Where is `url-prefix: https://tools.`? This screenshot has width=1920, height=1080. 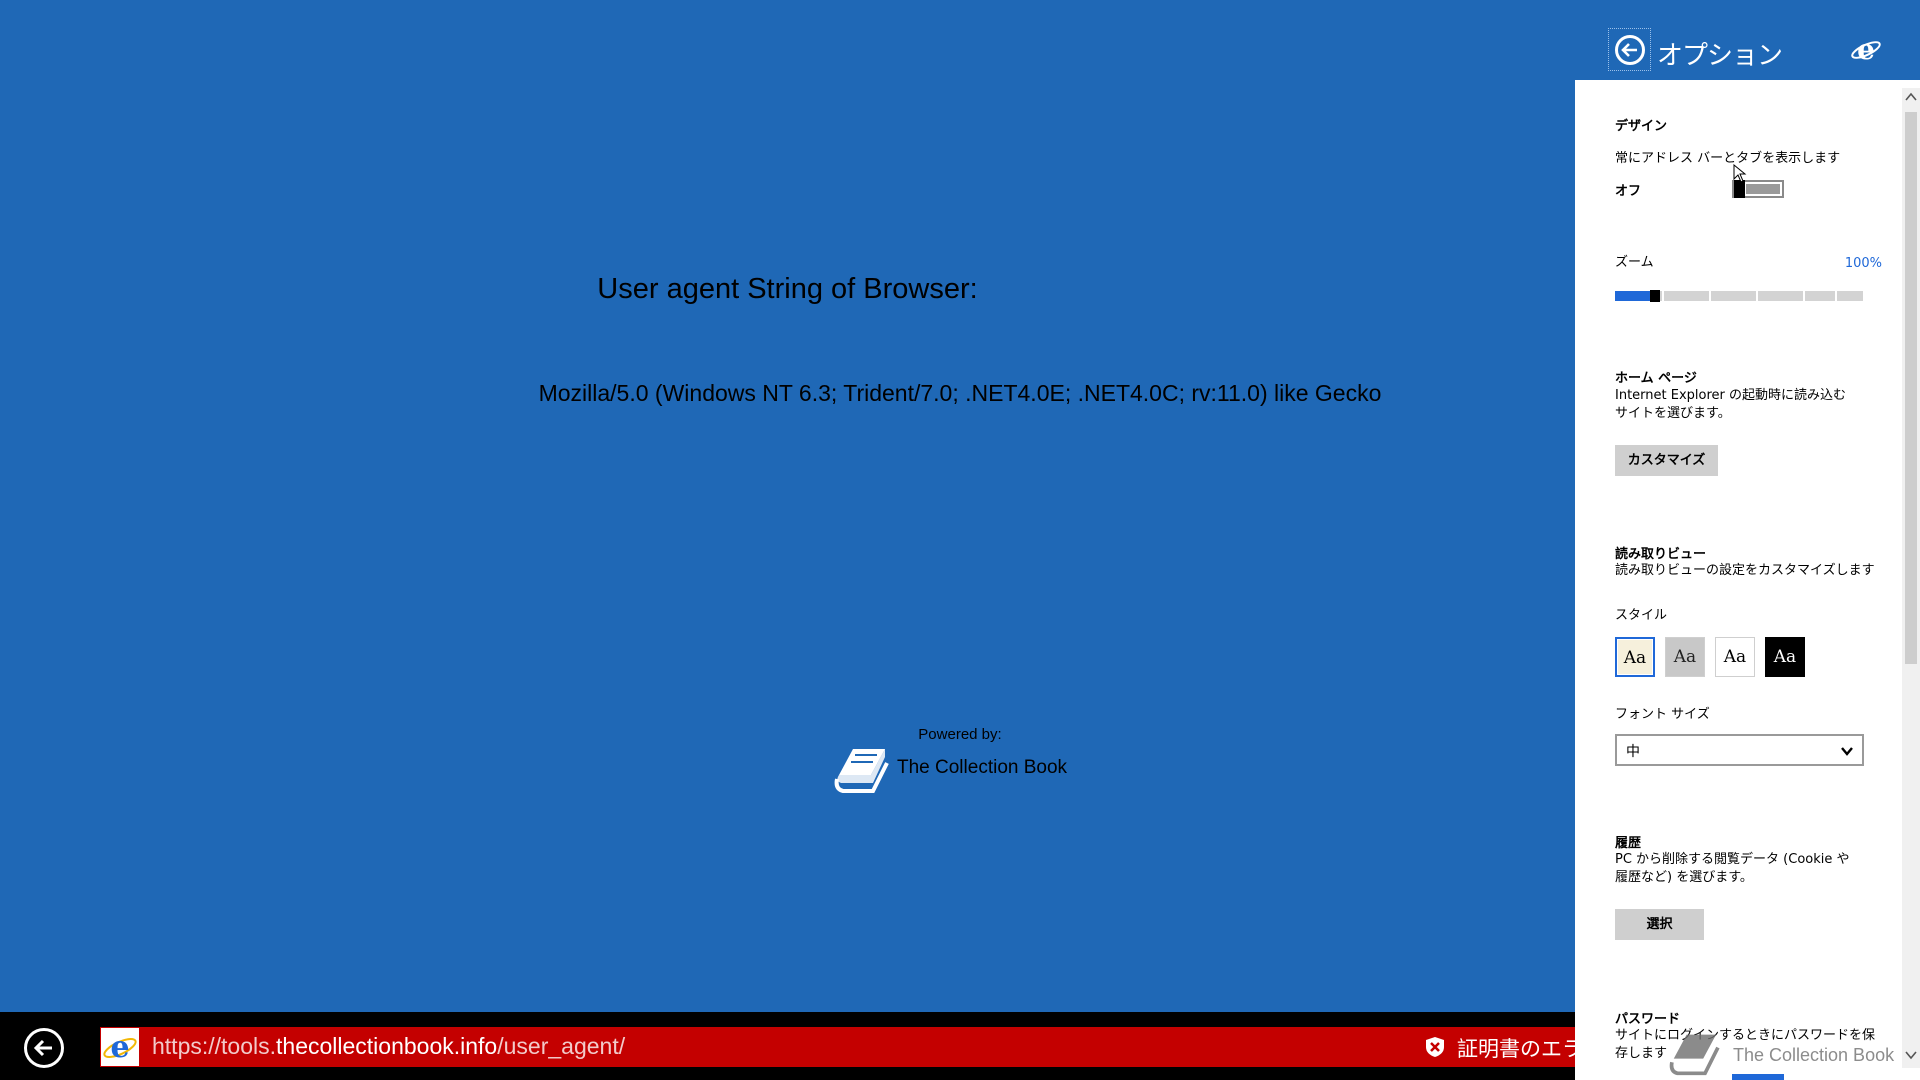 url-prefix: https://tools. is located at coordinates (214, 1046).